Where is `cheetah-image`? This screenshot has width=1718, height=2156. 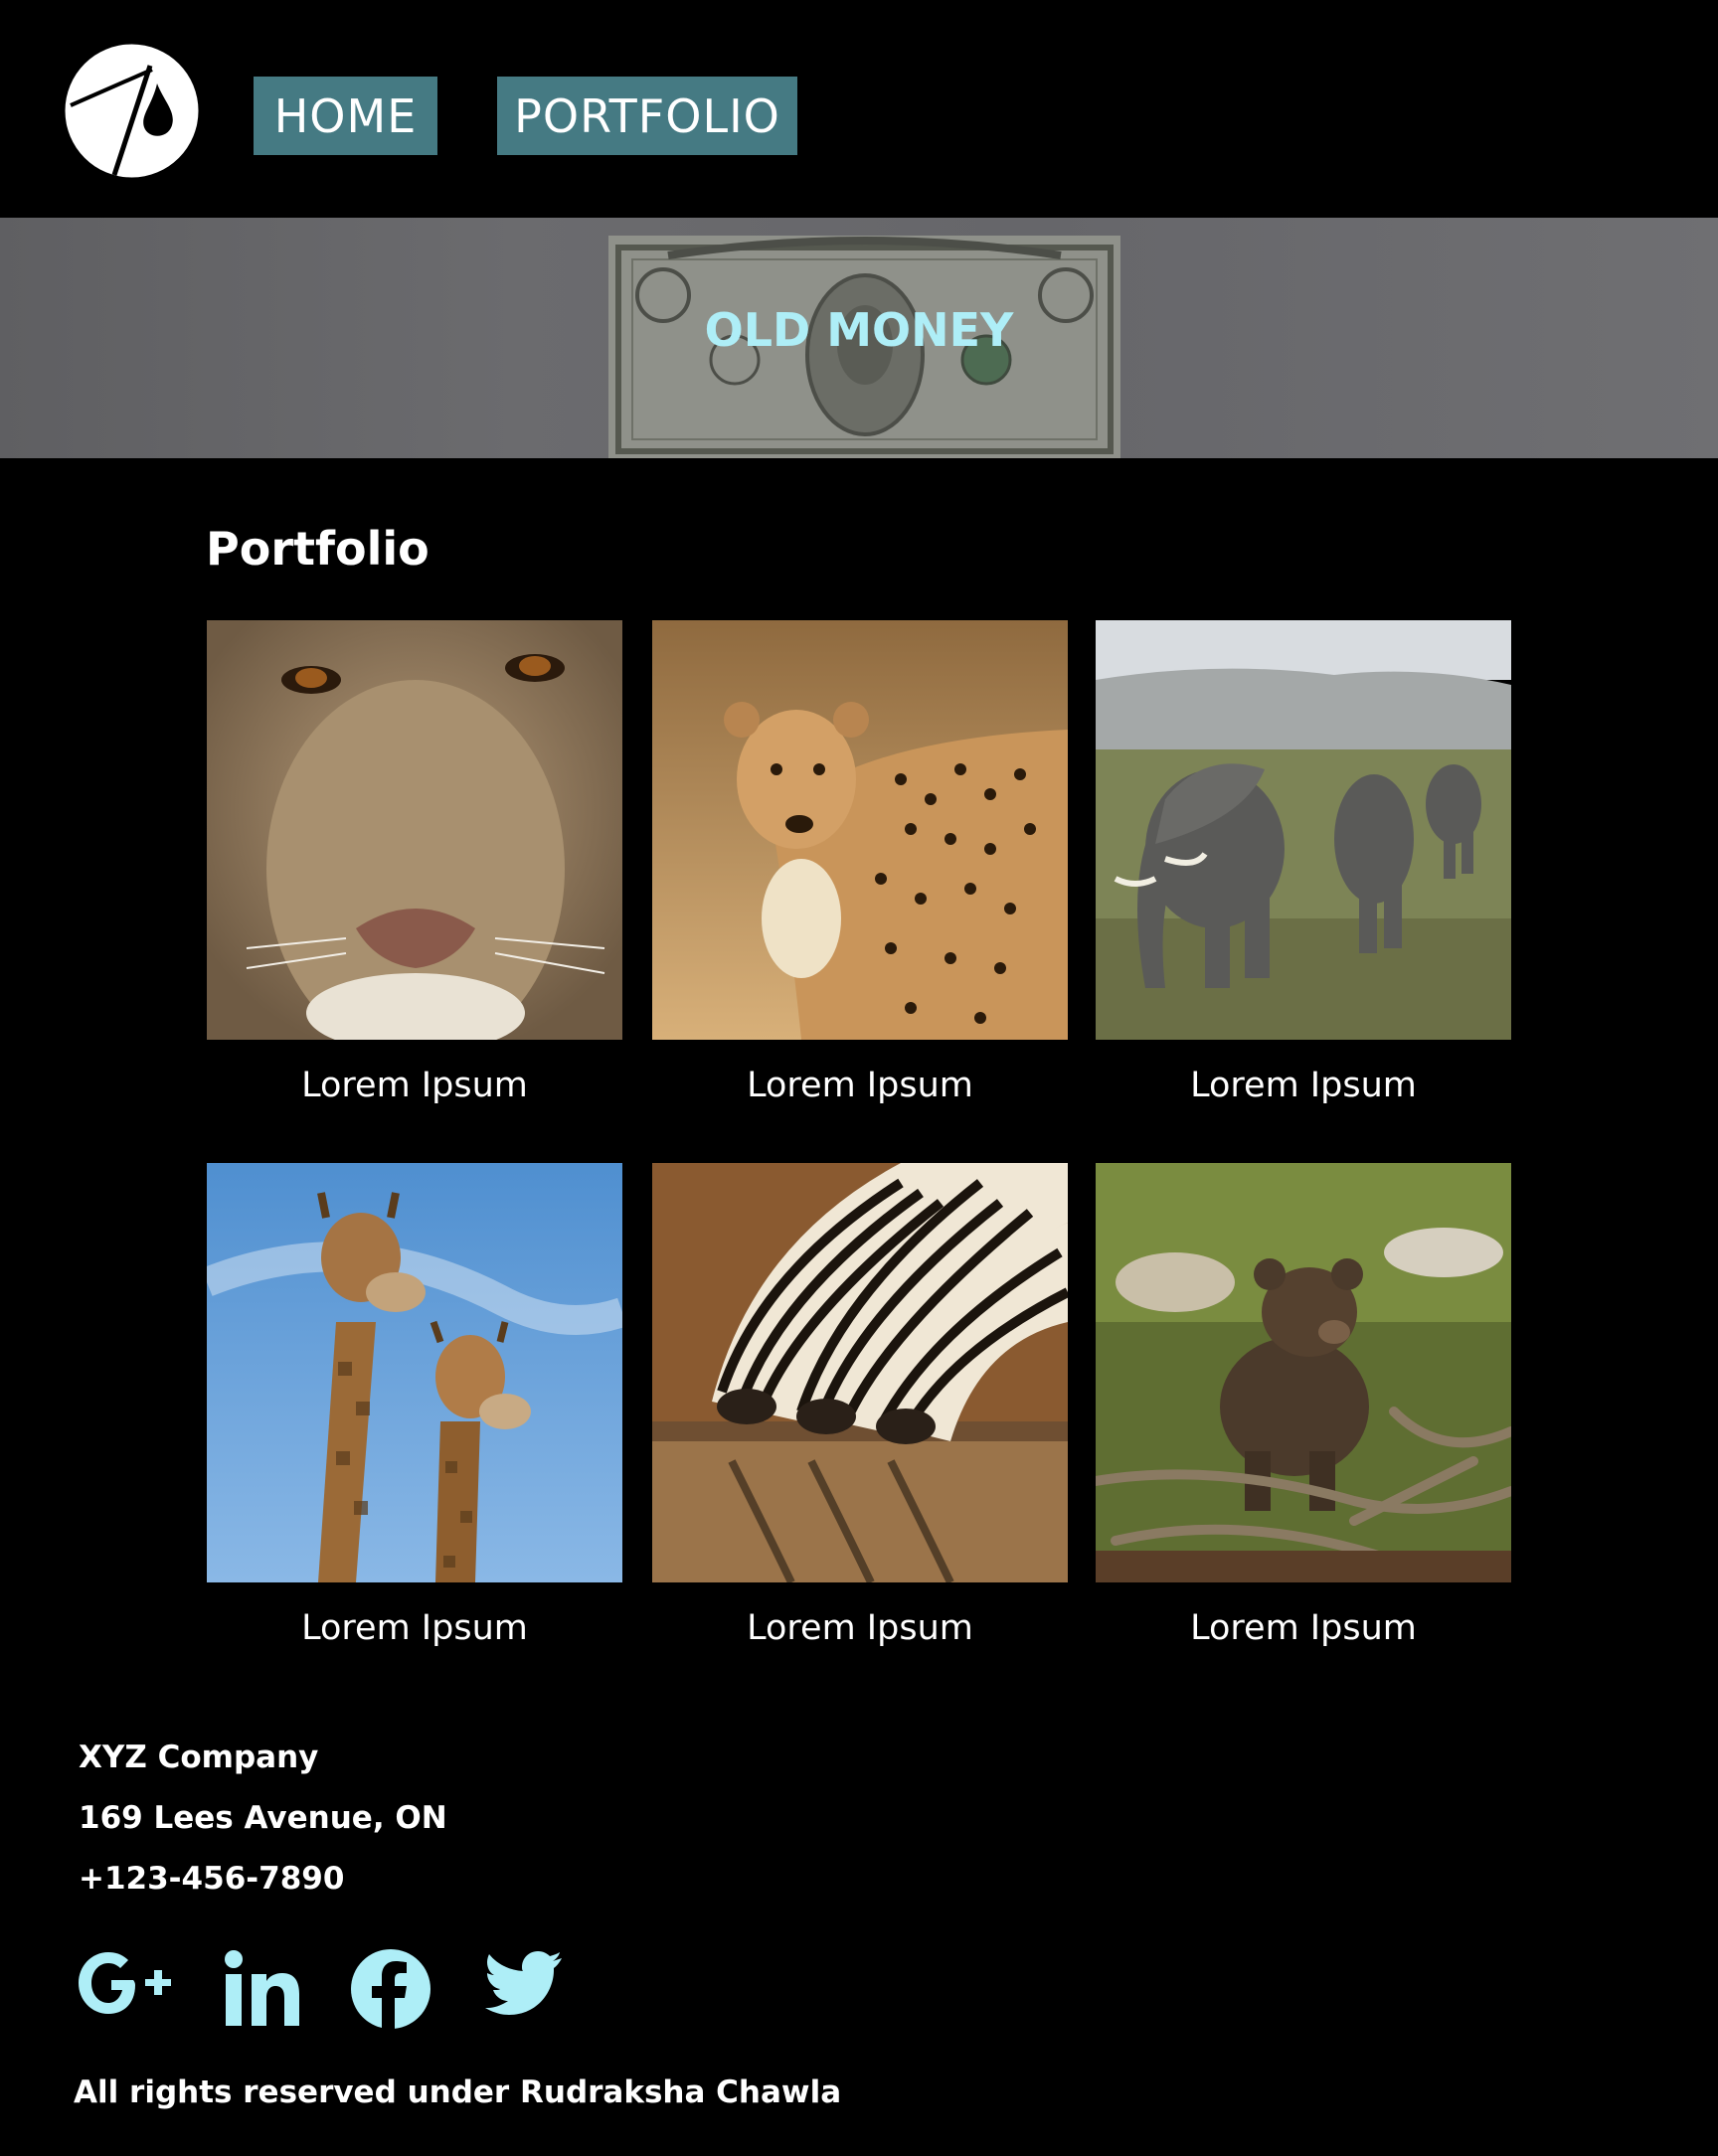
cheetah-image is located at coordinates (860, 830).